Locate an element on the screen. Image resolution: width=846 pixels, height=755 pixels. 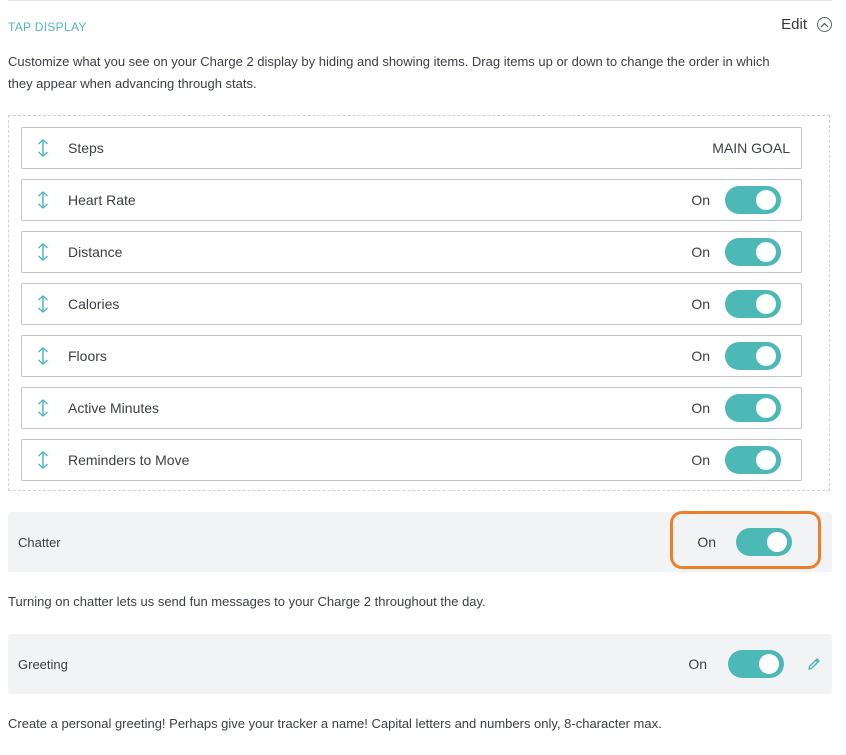
greeting-label: Greeting is located at coordinates (43, 664).